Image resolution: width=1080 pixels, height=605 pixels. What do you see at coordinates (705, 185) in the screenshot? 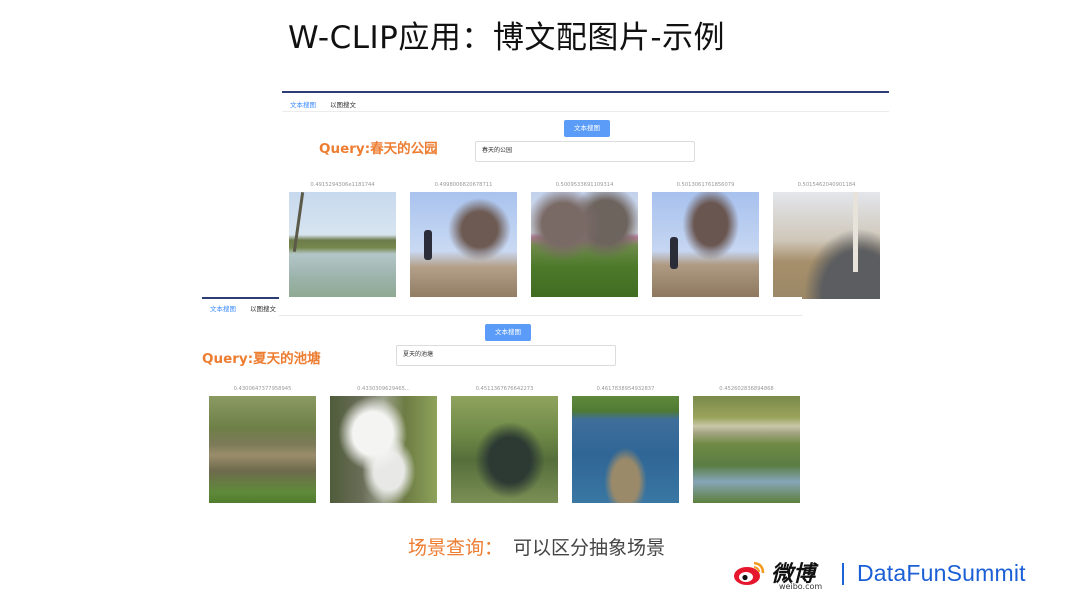
I see `similarity-score: 0.5013061761856079` at bounding box center [705, 185].